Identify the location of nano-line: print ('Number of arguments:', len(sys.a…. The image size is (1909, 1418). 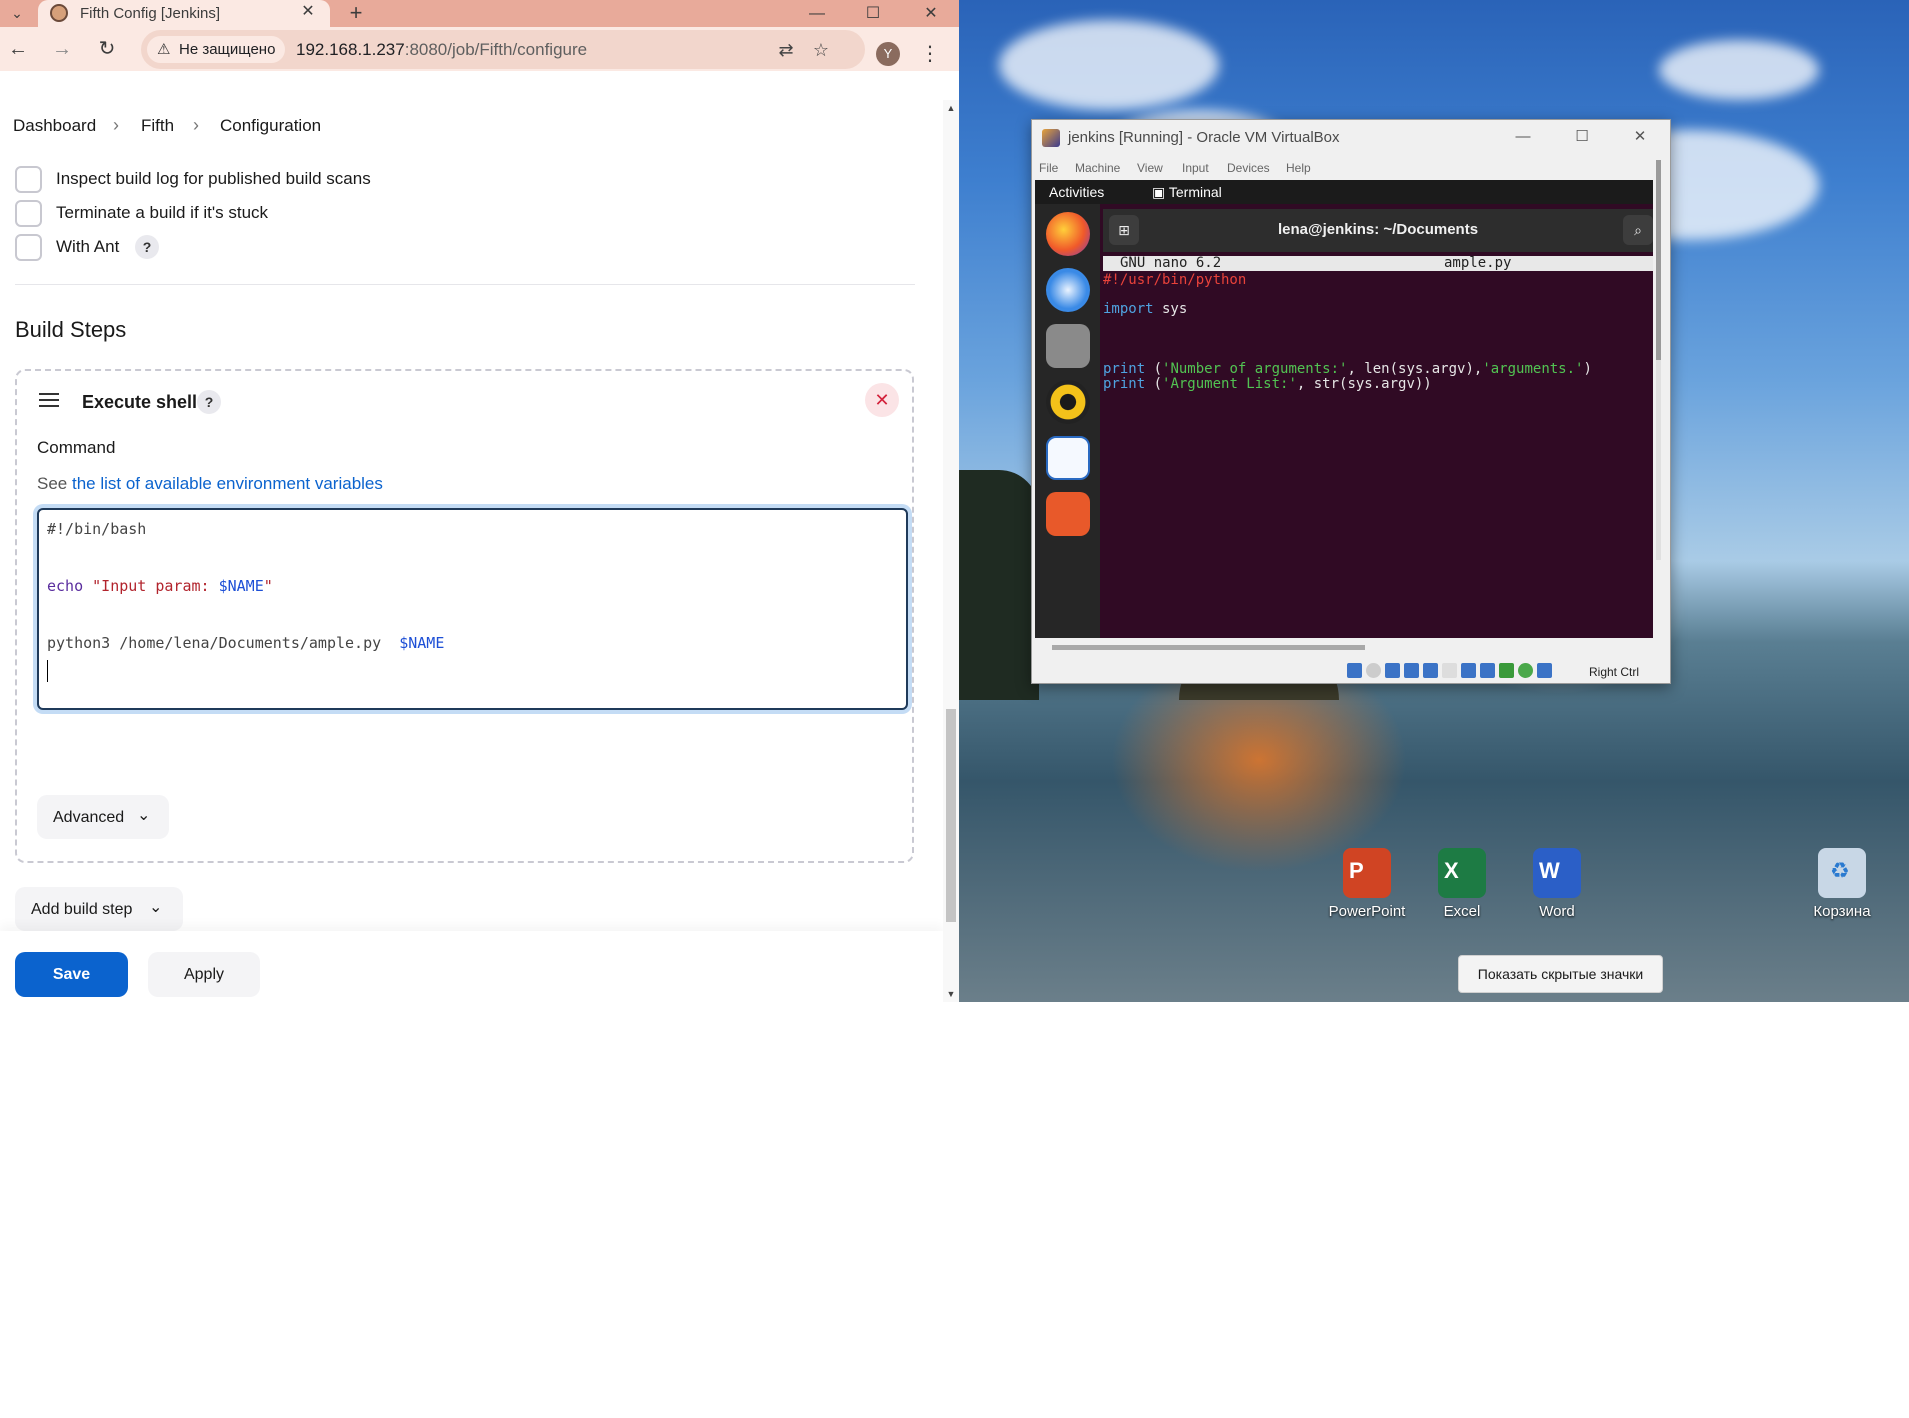
(1347, 369).